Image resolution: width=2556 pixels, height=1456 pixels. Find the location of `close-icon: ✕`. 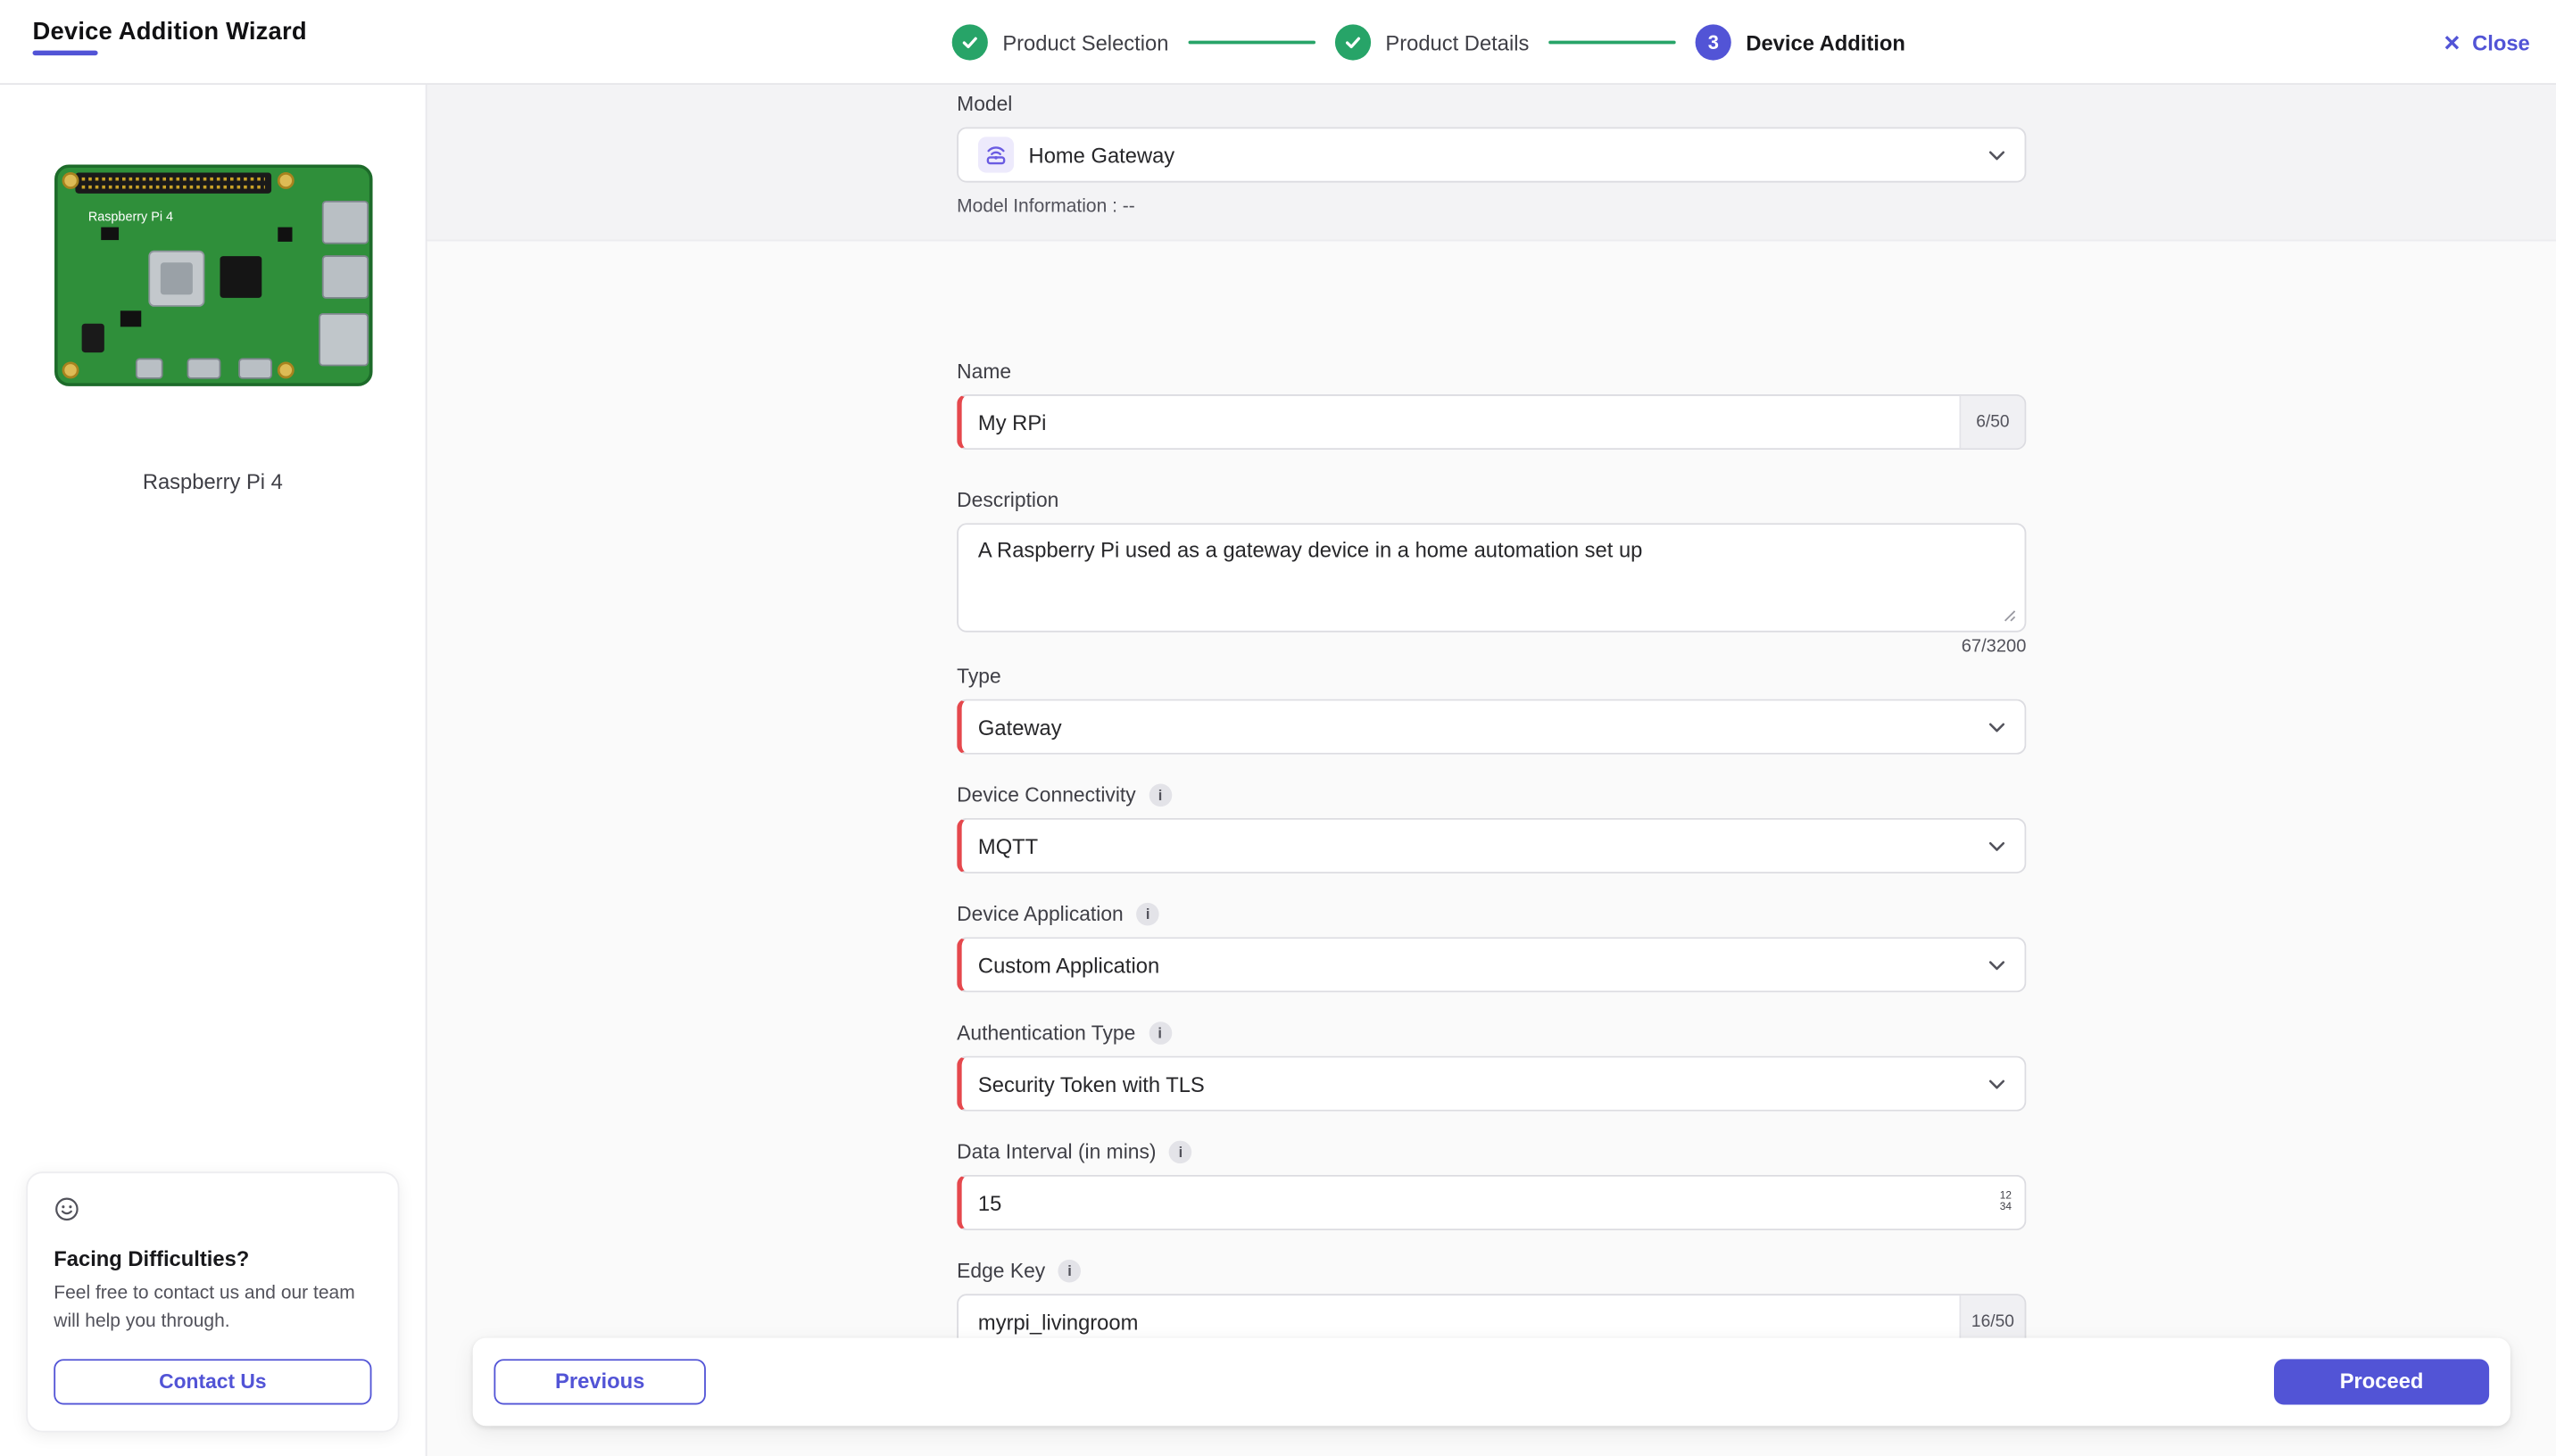

close-icon: ✕ is located at coordinates (2452, 42).